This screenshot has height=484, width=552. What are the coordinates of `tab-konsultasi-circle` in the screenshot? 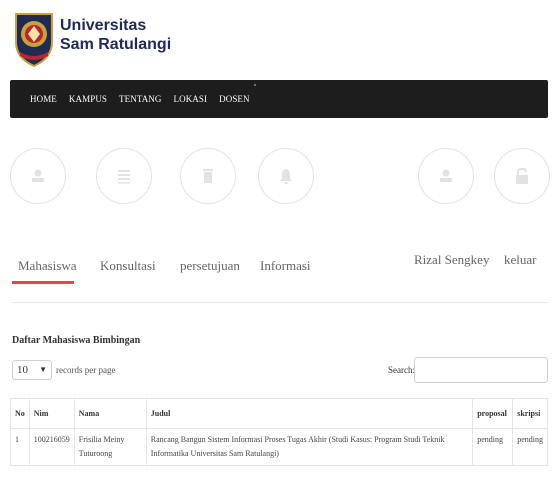 It's located at (124, 176).